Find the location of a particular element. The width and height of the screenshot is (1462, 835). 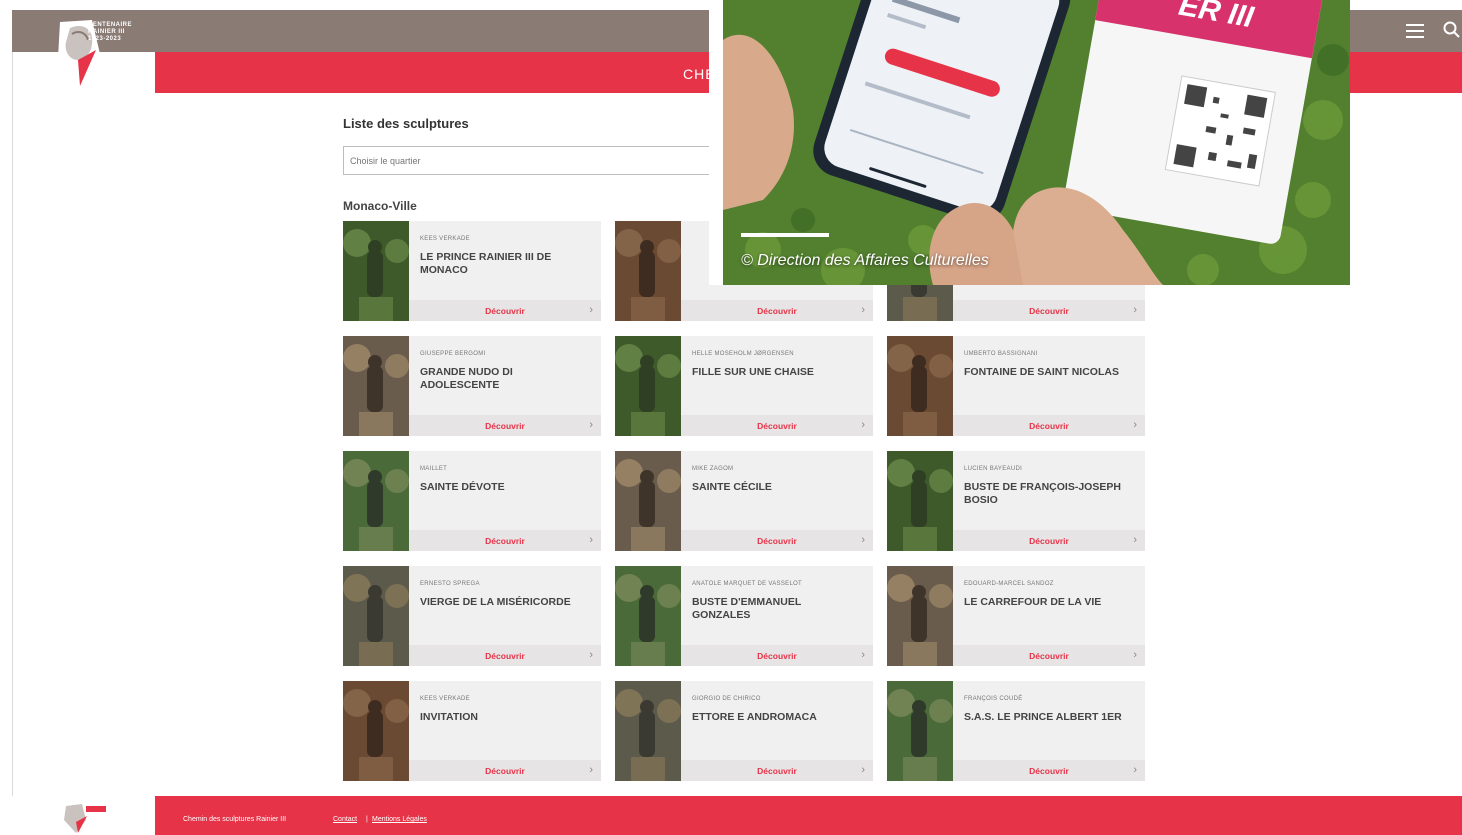

footer-link-legal: Mentions Légales is located at coordinates (399, 819).